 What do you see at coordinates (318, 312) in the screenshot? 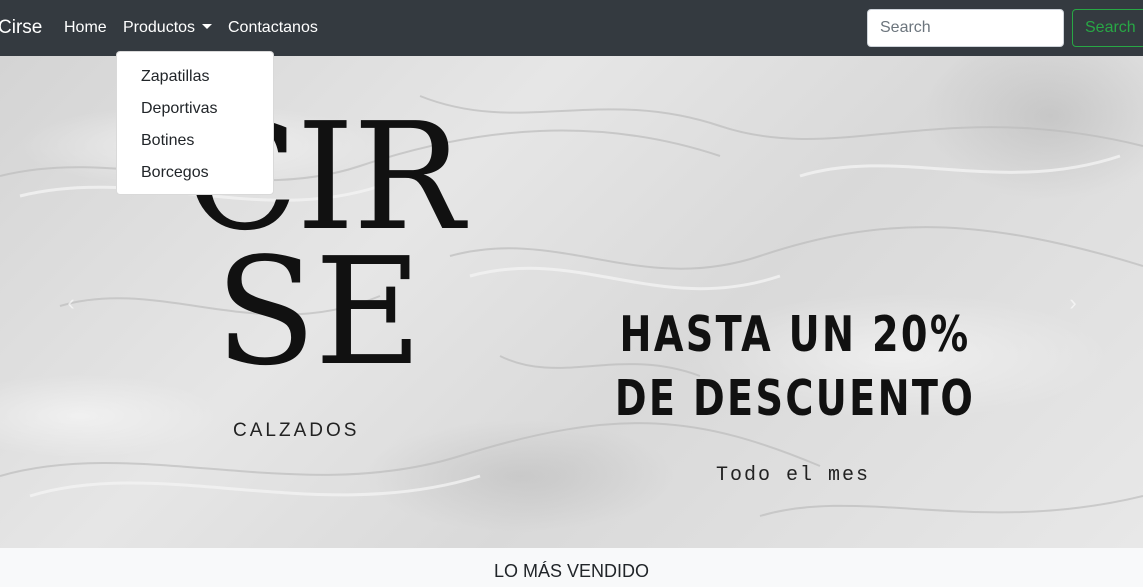
I see `logo-text-line2: SE` at bounding box center [318, 312].